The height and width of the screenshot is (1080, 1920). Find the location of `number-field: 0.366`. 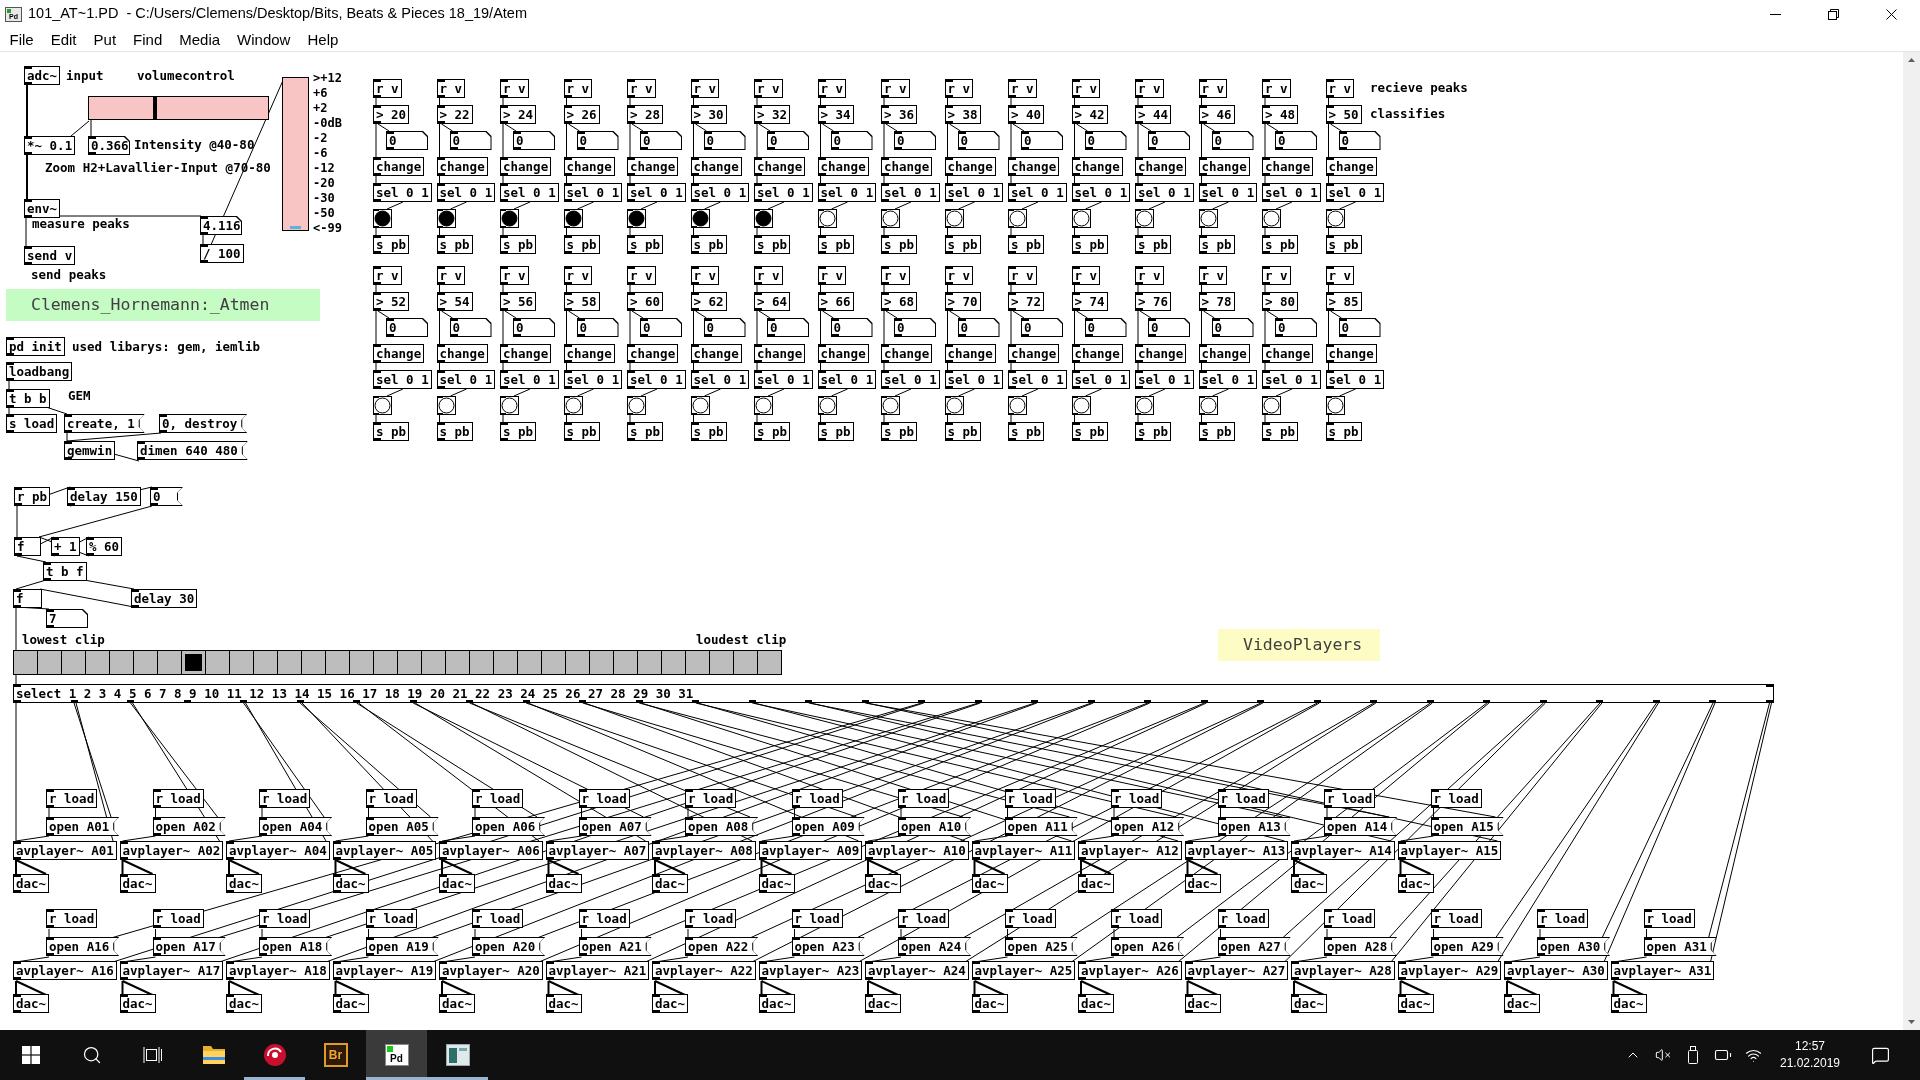

number-field: 0.366 is located at coordinates (109, 145).